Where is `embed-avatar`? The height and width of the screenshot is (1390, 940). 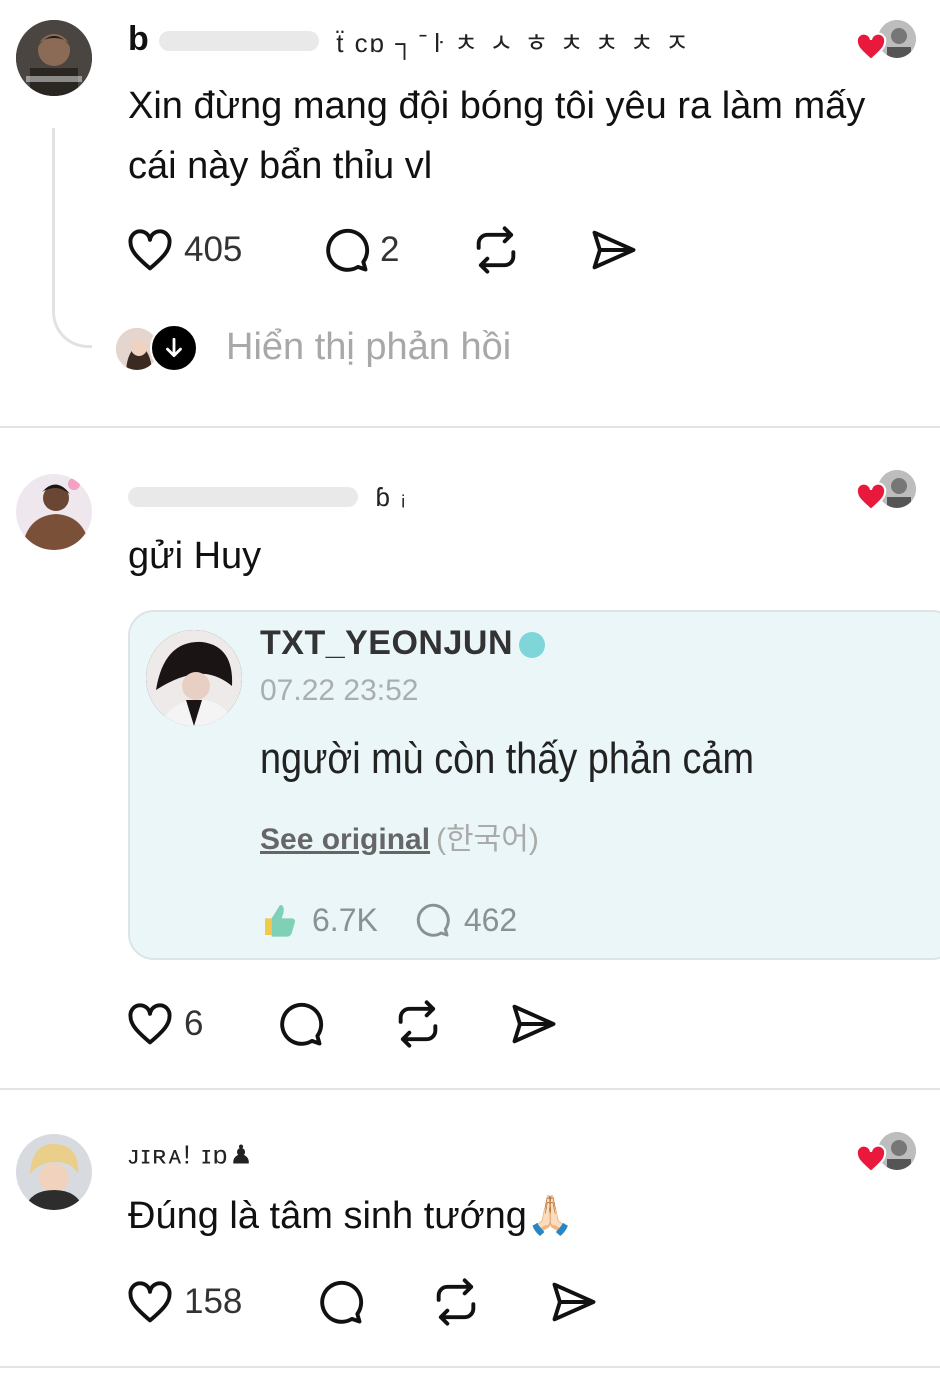 embed-avatar is located at coordinates (194, 678).